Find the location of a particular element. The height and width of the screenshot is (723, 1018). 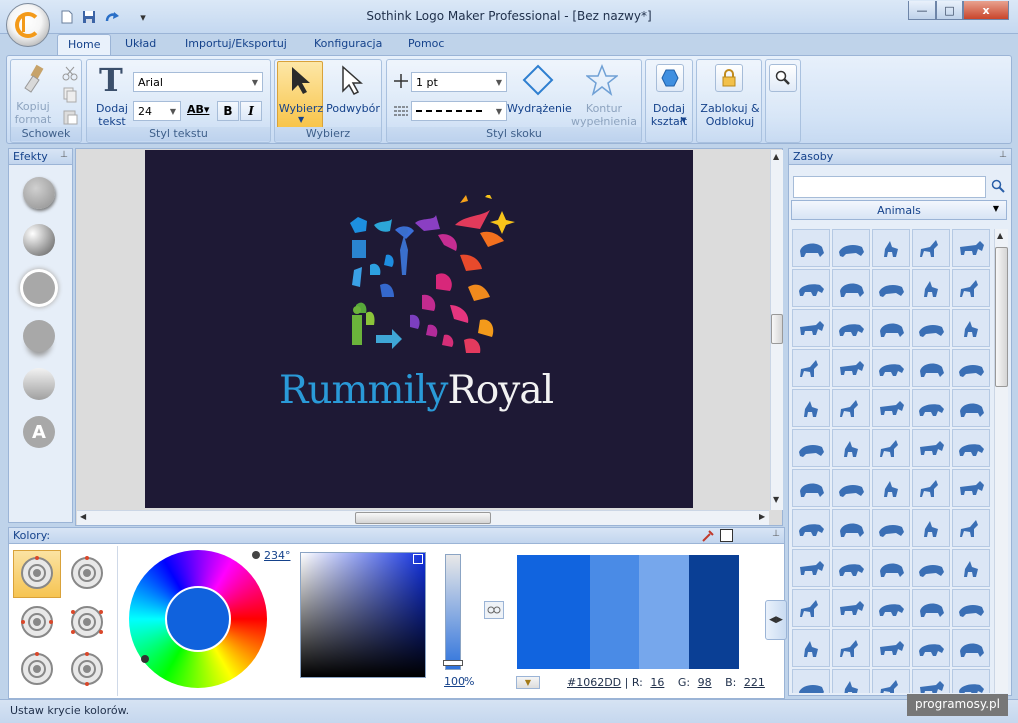

hollow-button: Wydrążenie is located at coordinates (539, 108).